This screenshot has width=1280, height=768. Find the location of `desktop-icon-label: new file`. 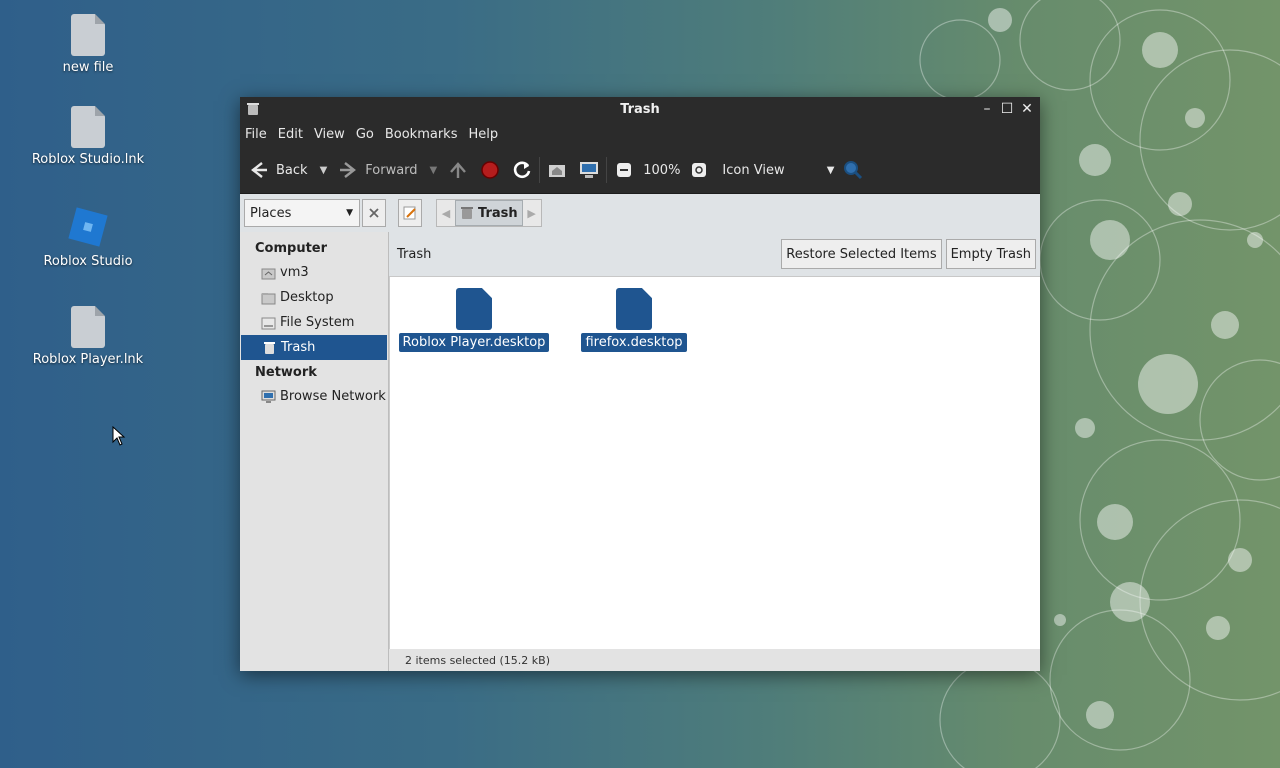

desktop-icon-label: new file is located at coordinates (88, 67).